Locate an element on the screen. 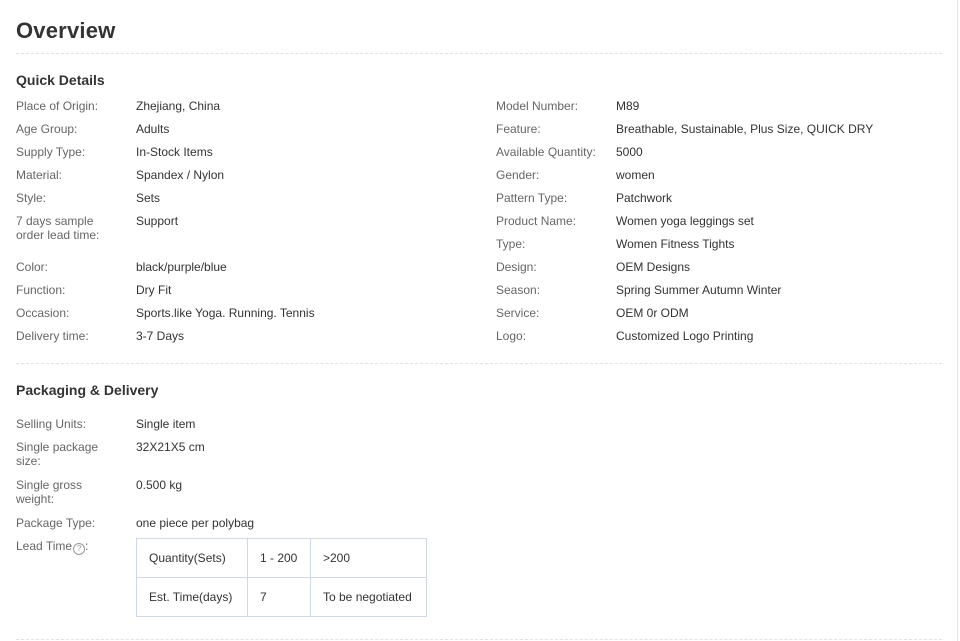  packaging-row: Selling Units: Single item is located at coordinates (251, 424).